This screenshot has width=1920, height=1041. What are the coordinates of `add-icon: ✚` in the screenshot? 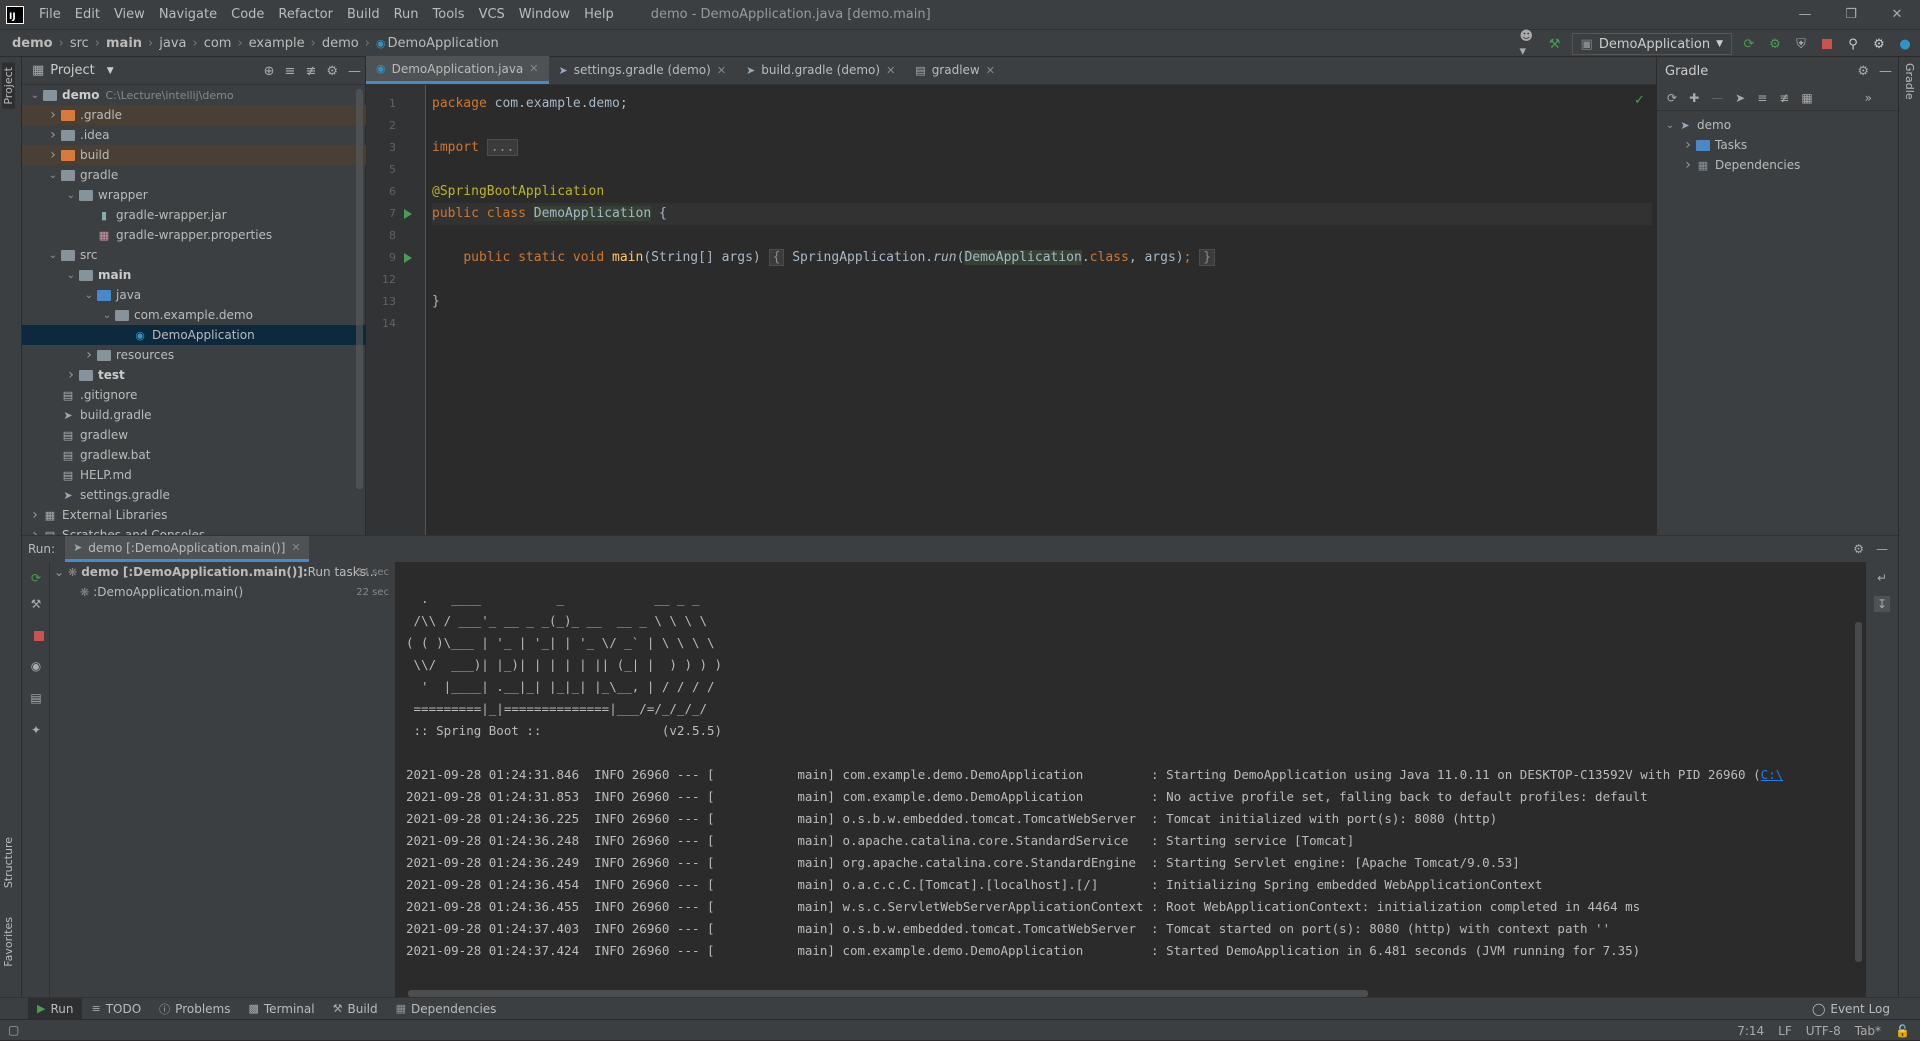 It's located at (1694, 98).